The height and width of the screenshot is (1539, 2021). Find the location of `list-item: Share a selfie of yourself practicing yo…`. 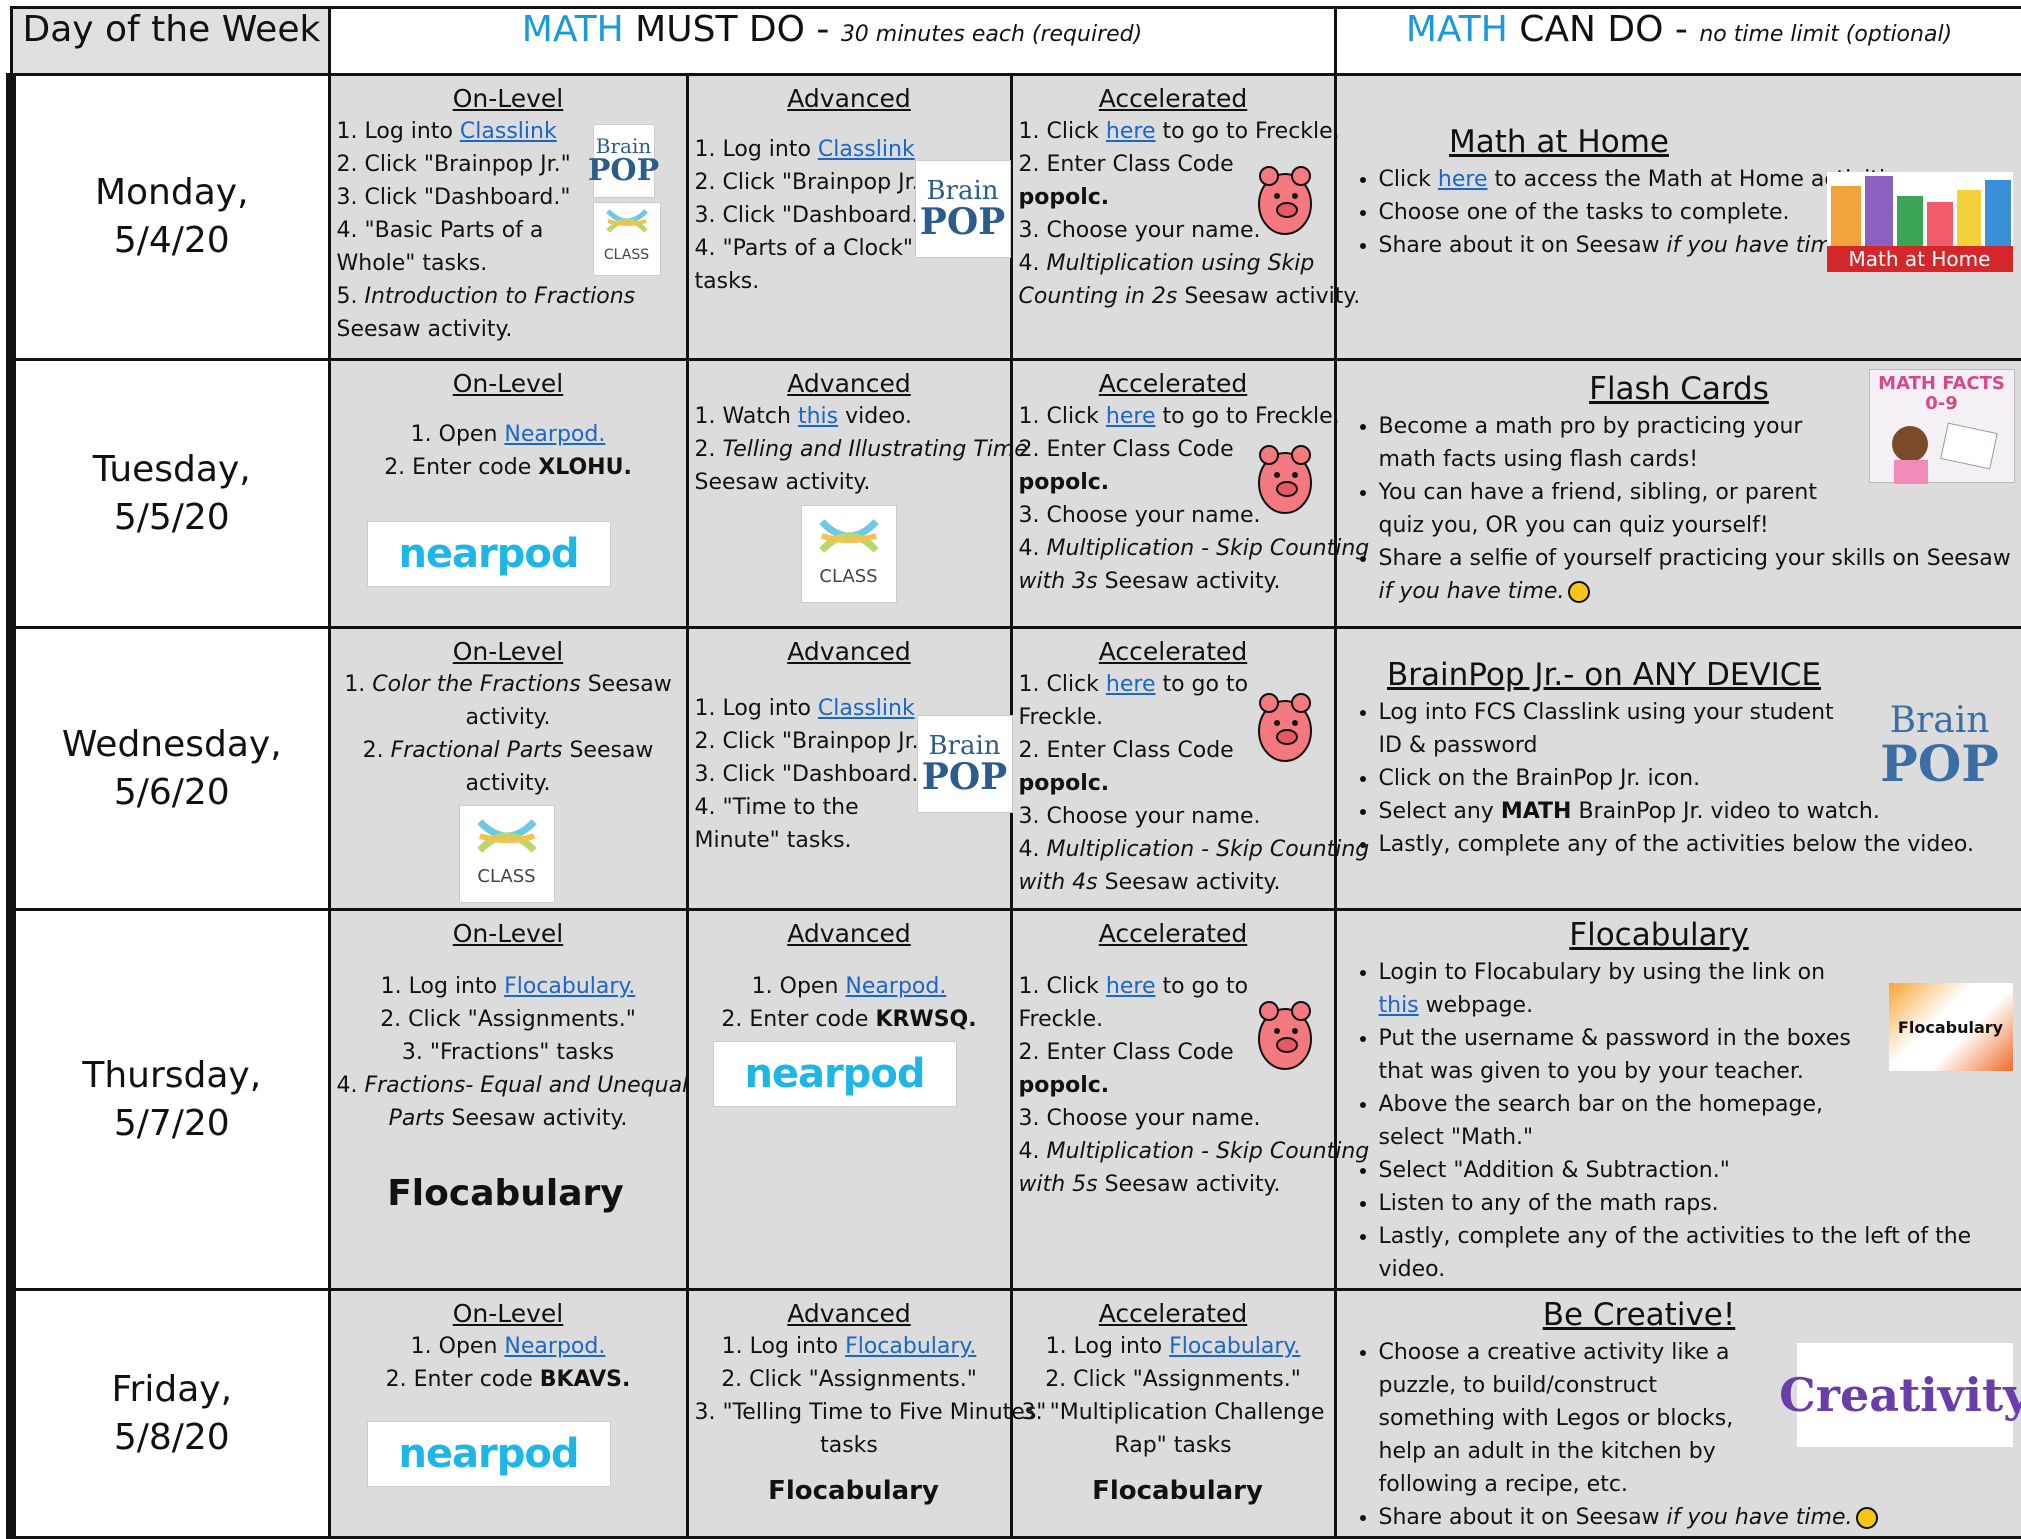

list-item: Share a selfie of yourself practicing yo… is located at coordinates (1697, 575).